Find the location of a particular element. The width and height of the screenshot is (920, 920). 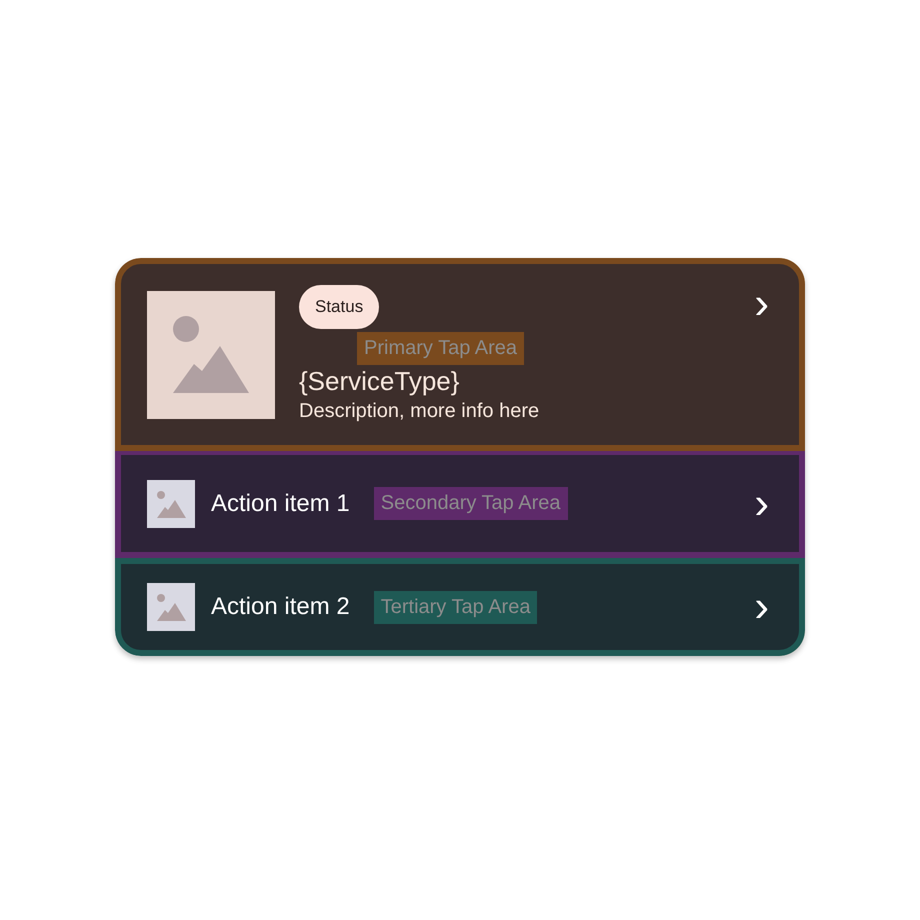

annotation-label: Primary Tap Area is located at coordinates (440, 348).